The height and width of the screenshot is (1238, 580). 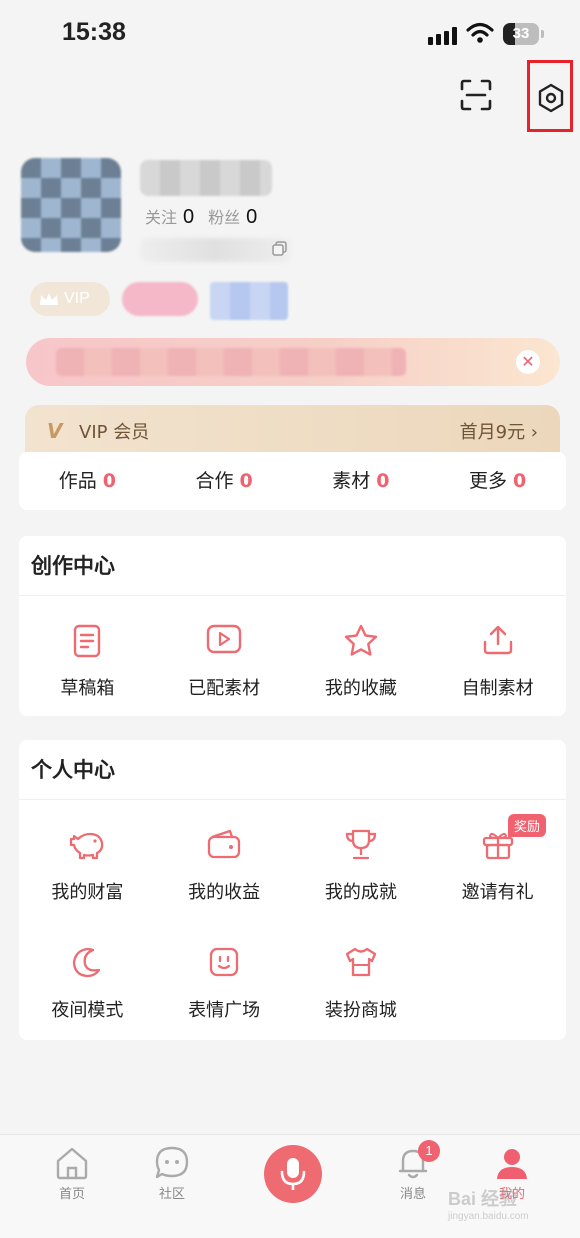 I want to click on vip-card-title: VIP 会员, so click(x=114, y=432).